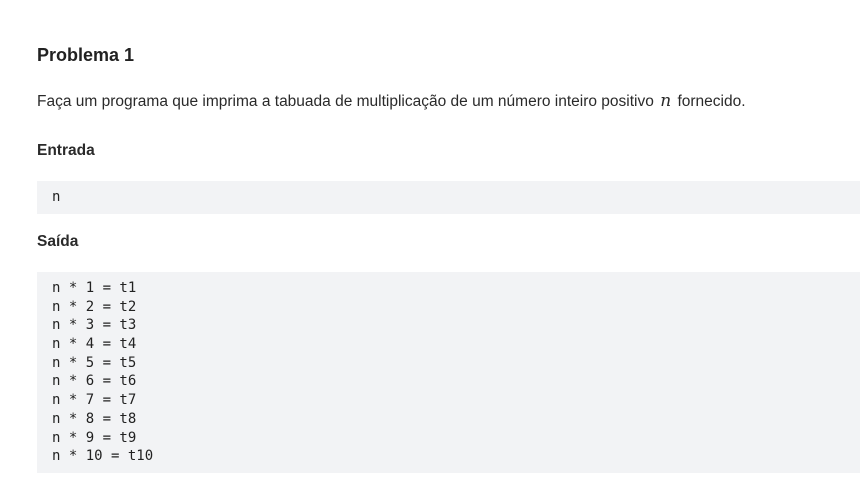 This screenshot has height=486, width=860. I want to click on output-code-line: n * 9 = t9, so click(94, 437).